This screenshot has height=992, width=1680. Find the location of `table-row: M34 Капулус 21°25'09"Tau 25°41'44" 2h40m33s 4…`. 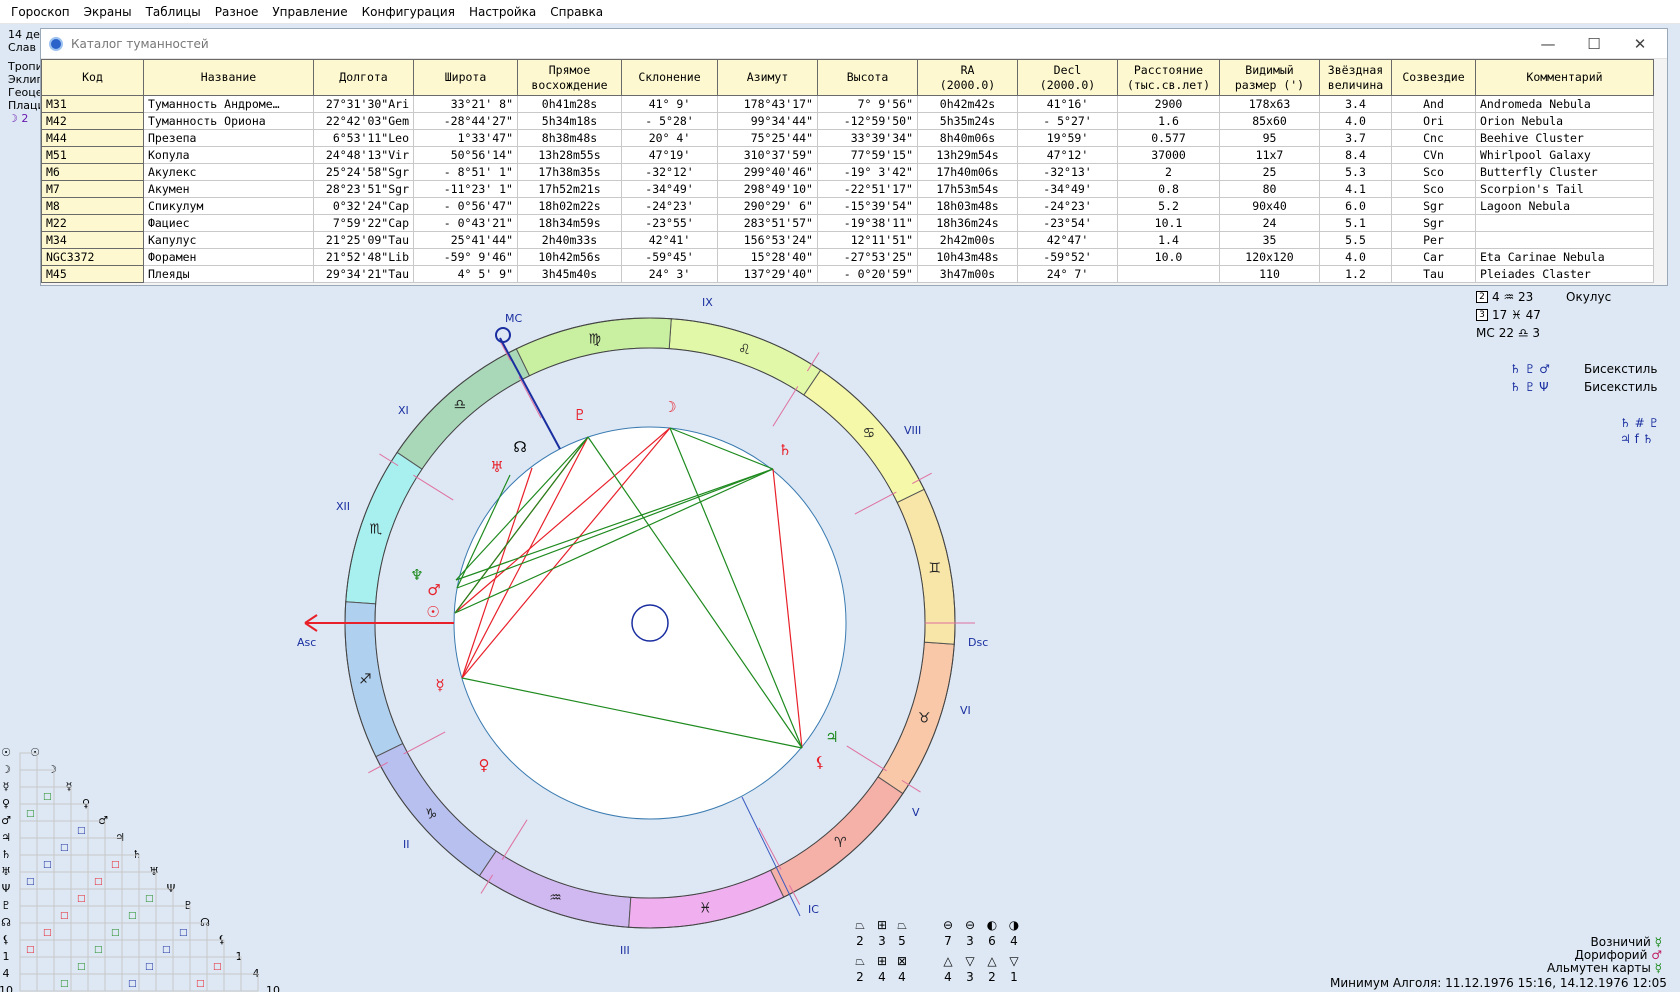

table-row: M34 Капулус 21°25'09"Tau 25°41'44" 2h40m33s 4… is located at coordinates (847, 240).